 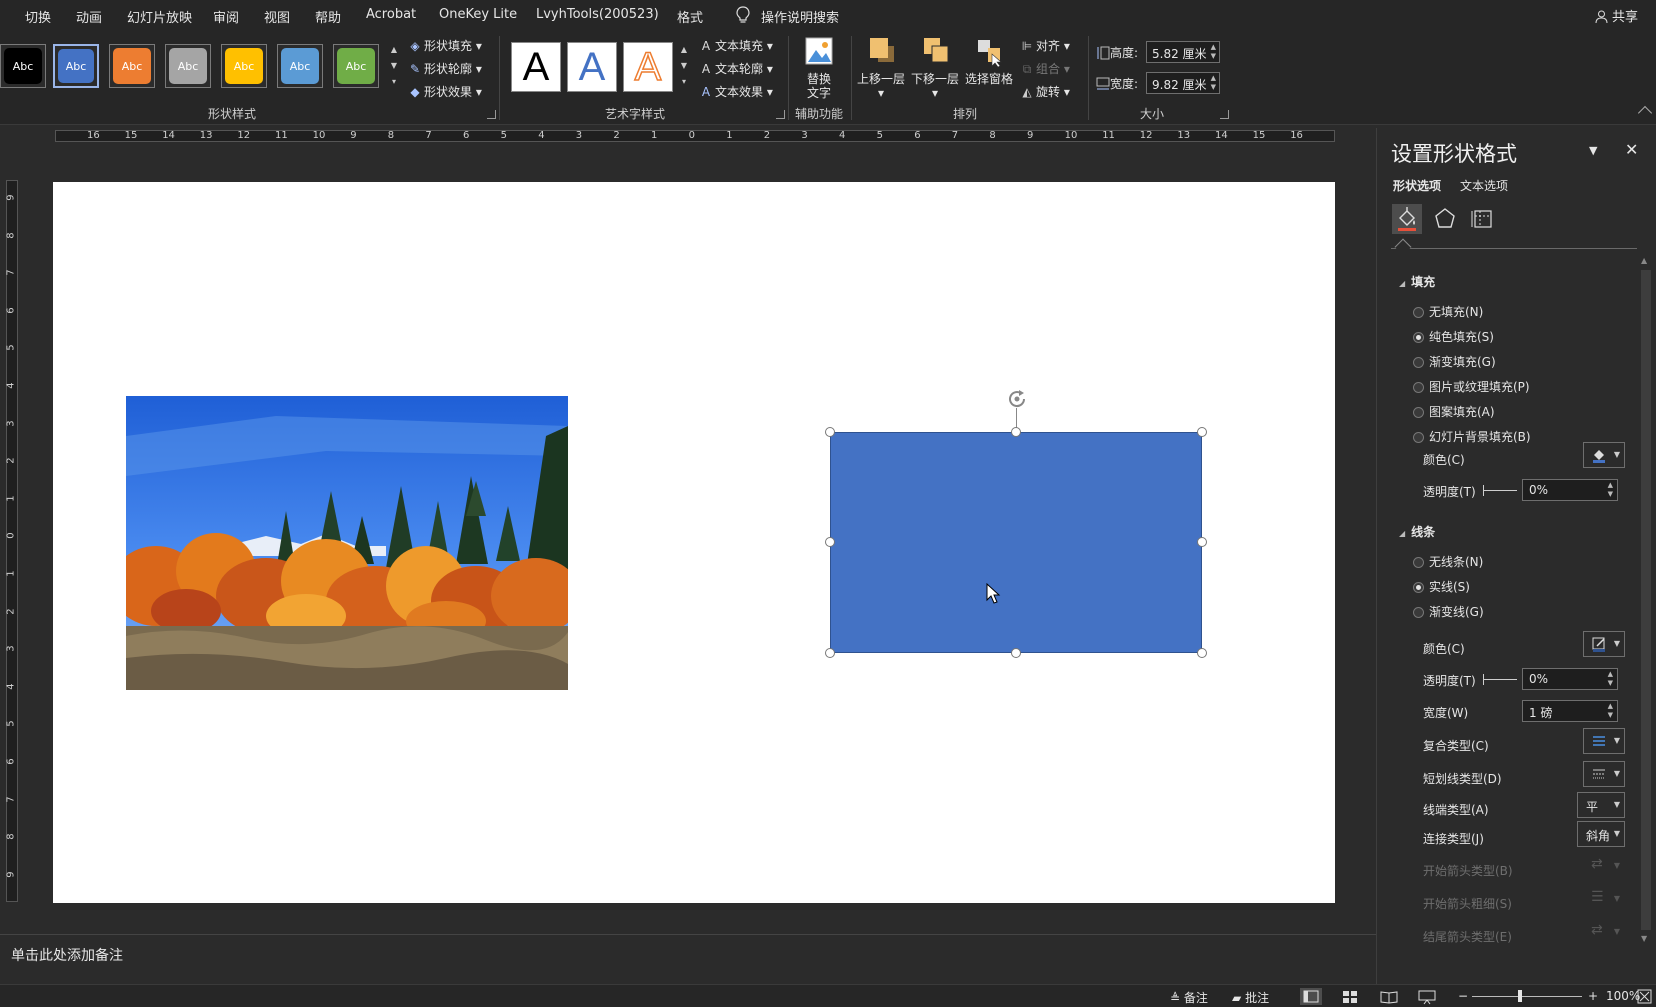 What do you see at coordinates (1017, 399) in the screenshot?
I see `rotate-handle-icon` at bounding box center [1017, 399].